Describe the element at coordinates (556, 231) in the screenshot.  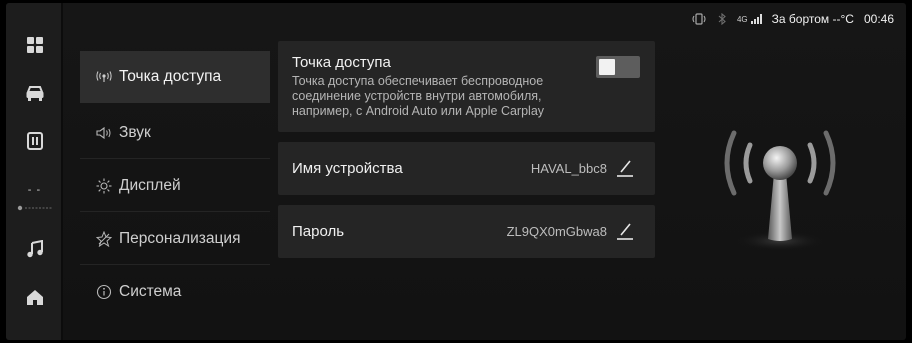
I see `password-value: ZL9QX0mGbwa8` at that location.